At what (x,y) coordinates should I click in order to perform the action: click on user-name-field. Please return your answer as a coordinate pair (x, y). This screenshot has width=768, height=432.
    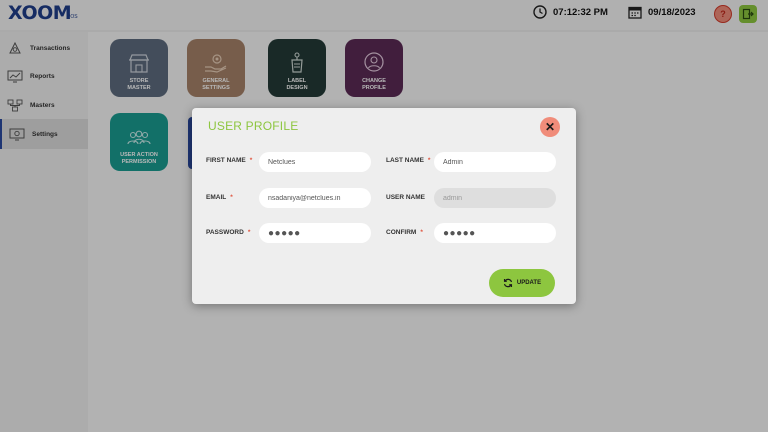
    Looking at the image, I should click on (495, 198).